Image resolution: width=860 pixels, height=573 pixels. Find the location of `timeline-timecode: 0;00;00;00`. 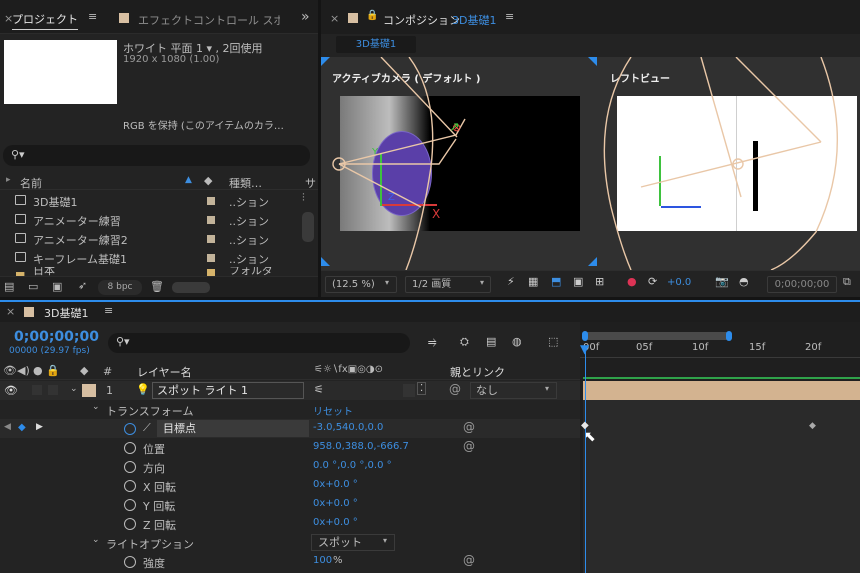

timeline-timecode: 0;00;00;00 is located at coordinates (56, 337).